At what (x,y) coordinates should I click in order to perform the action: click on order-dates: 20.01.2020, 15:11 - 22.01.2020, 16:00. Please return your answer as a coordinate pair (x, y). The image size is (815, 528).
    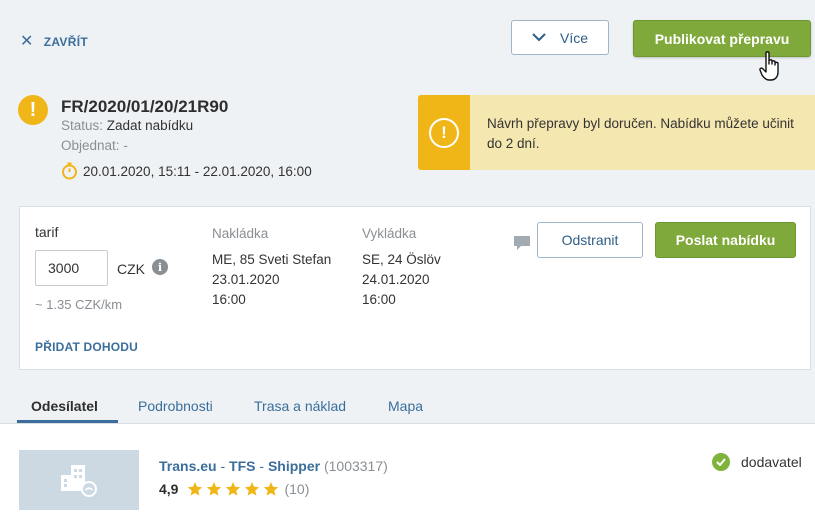
    Looking at the image, I should click on (186, 171).